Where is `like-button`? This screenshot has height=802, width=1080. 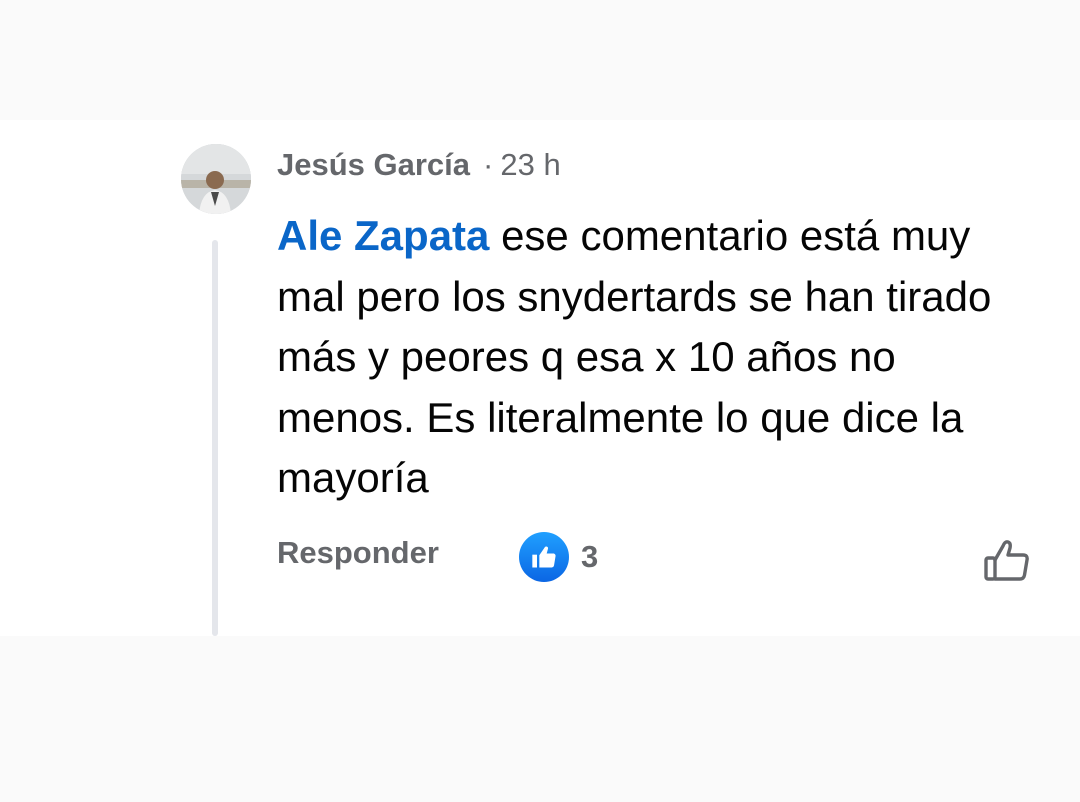 like-button is located at coordinates (1008, 560).